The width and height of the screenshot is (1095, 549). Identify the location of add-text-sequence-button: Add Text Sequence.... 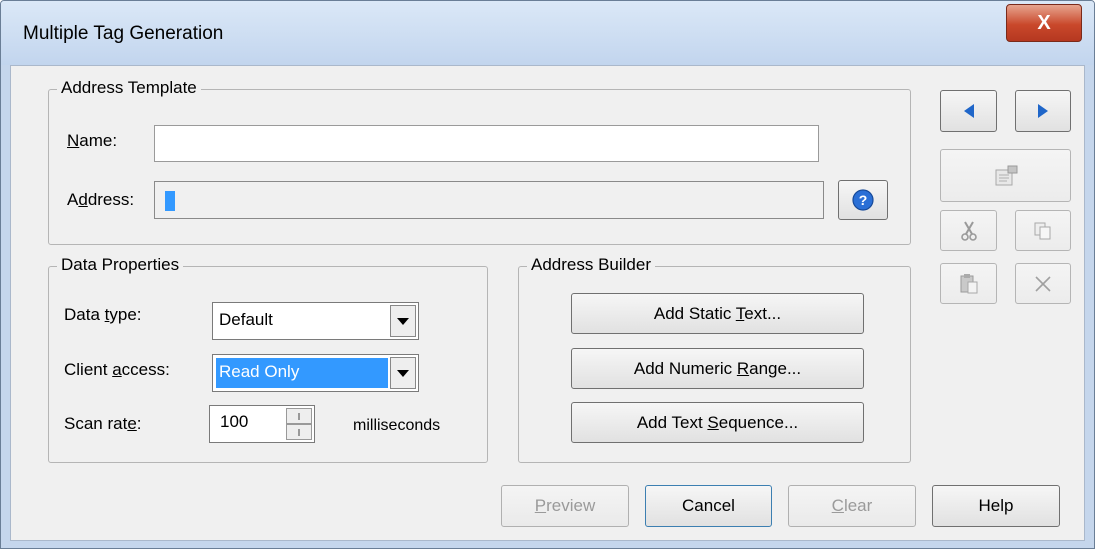
(717, 422).